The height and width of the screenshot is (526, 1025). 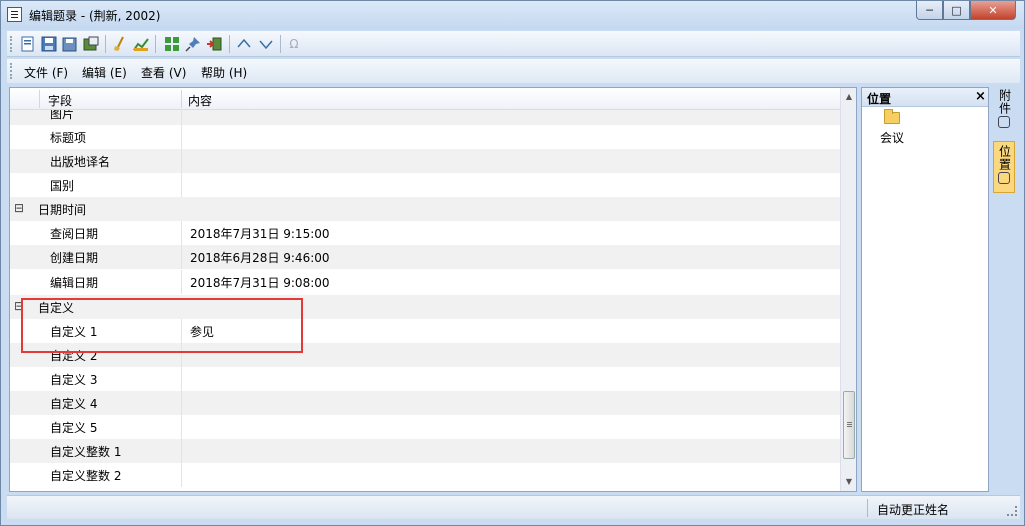 What do you see at coordinates (425, 257) in the screenshot?
I see `table-row: 创建日期 2018年6月28日 9:46:00` at bounding box center [425, 257].